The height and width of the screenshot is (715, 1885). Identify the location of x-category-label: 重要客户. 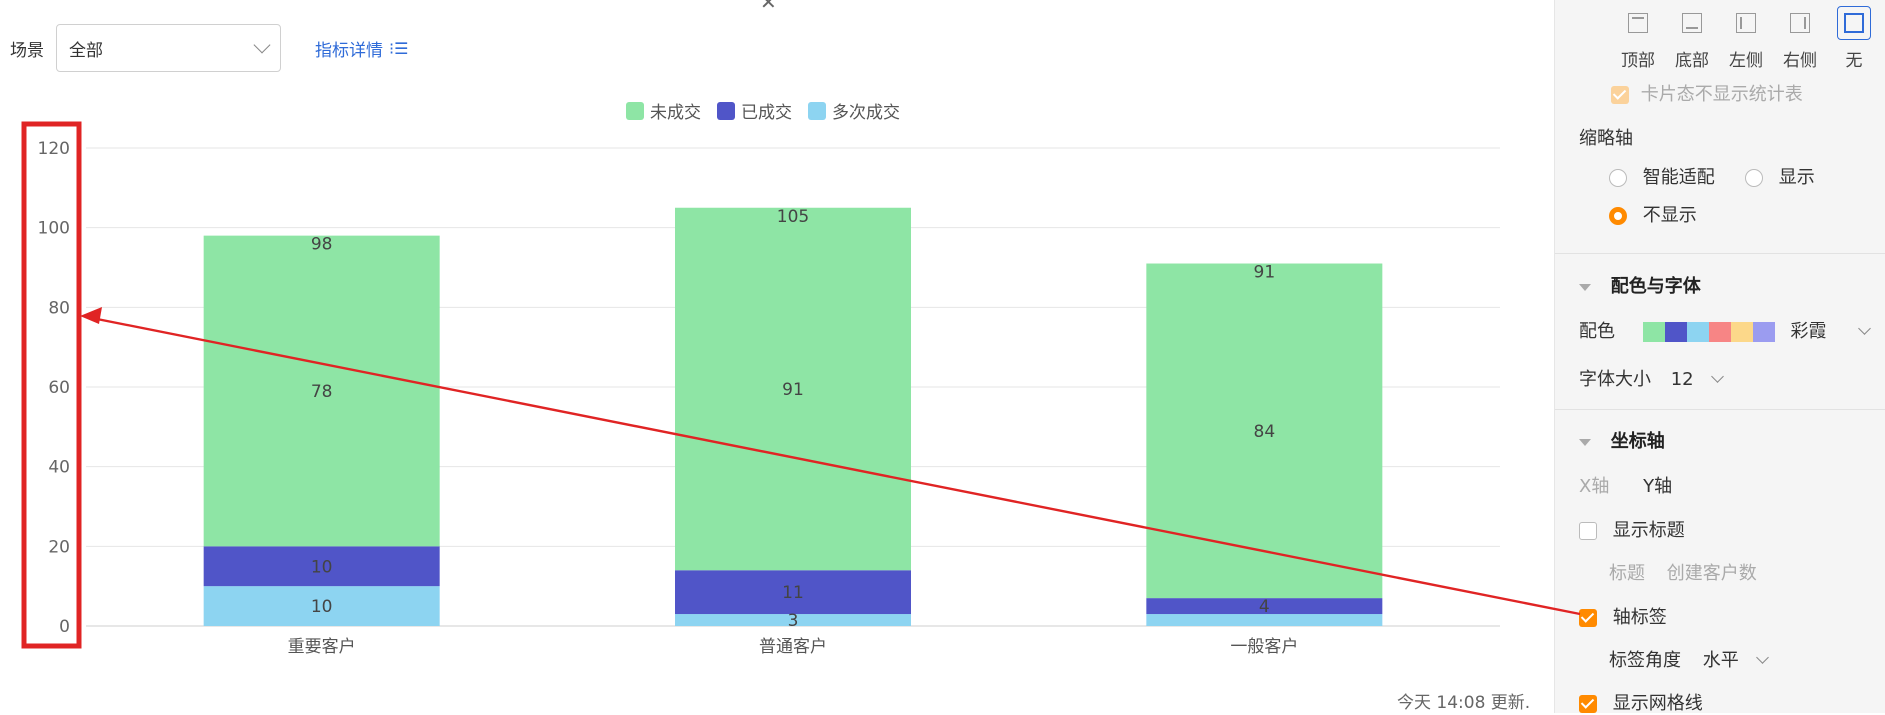
(322, 647).